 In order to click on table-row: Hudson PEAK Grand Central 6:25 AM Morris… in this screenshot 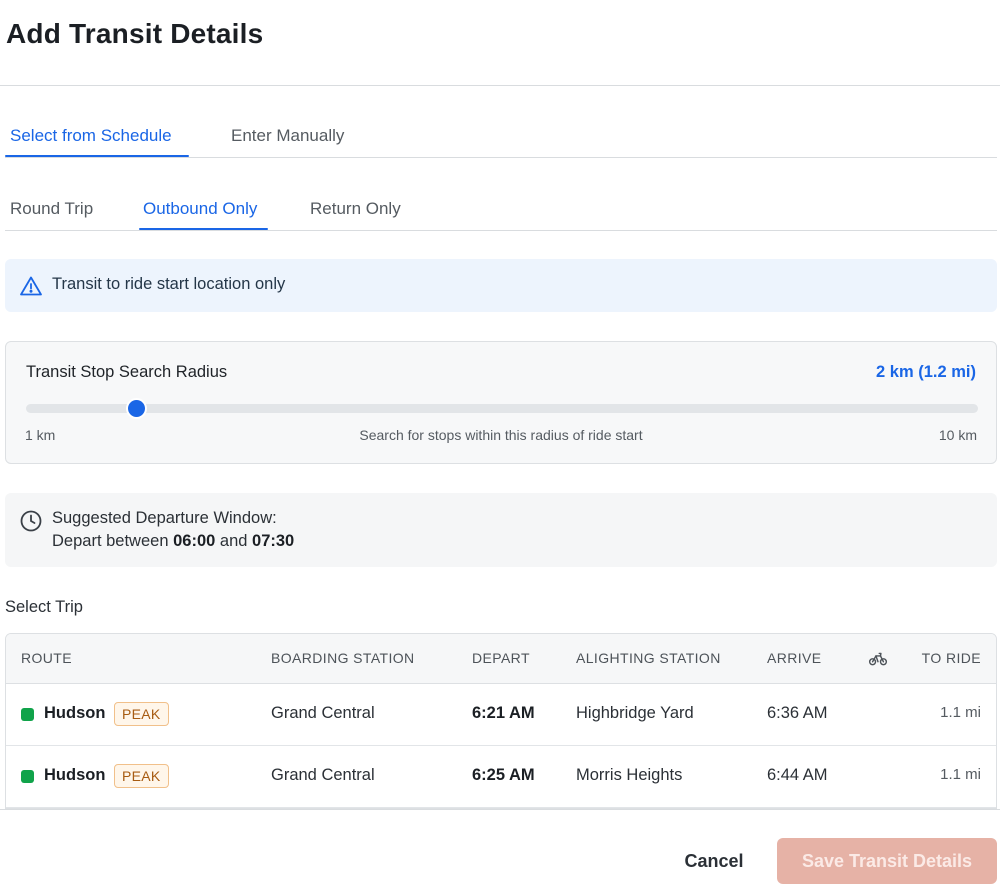, I will do `click(501, 777)`.